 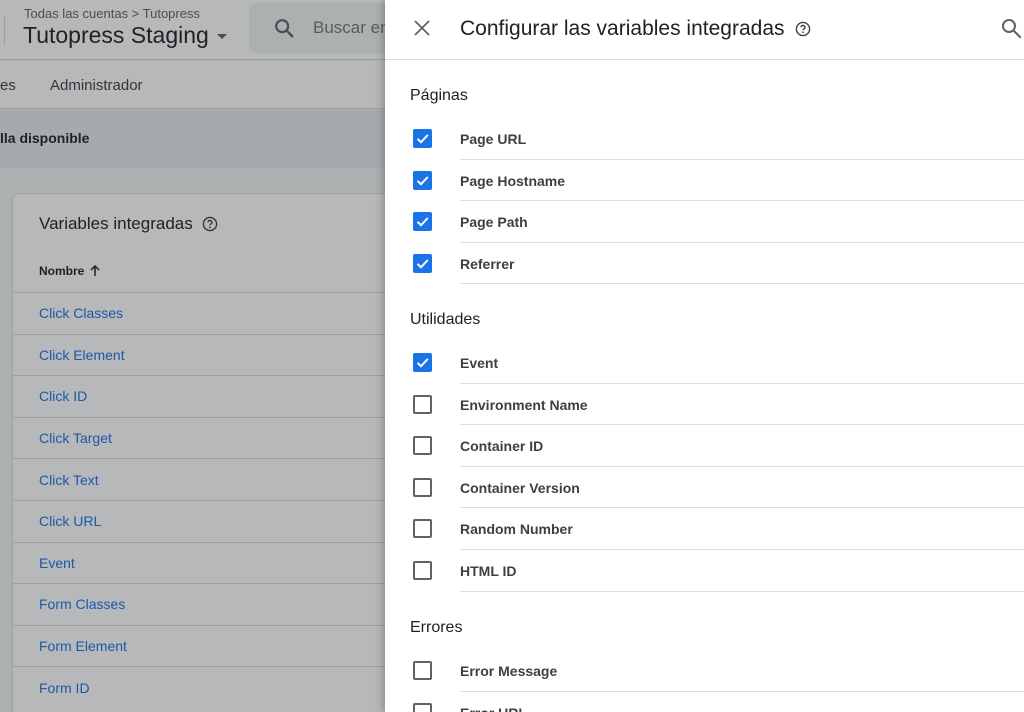 I want to click on panel-header: Configurar las variables integradas, so click(x=704, y=30).